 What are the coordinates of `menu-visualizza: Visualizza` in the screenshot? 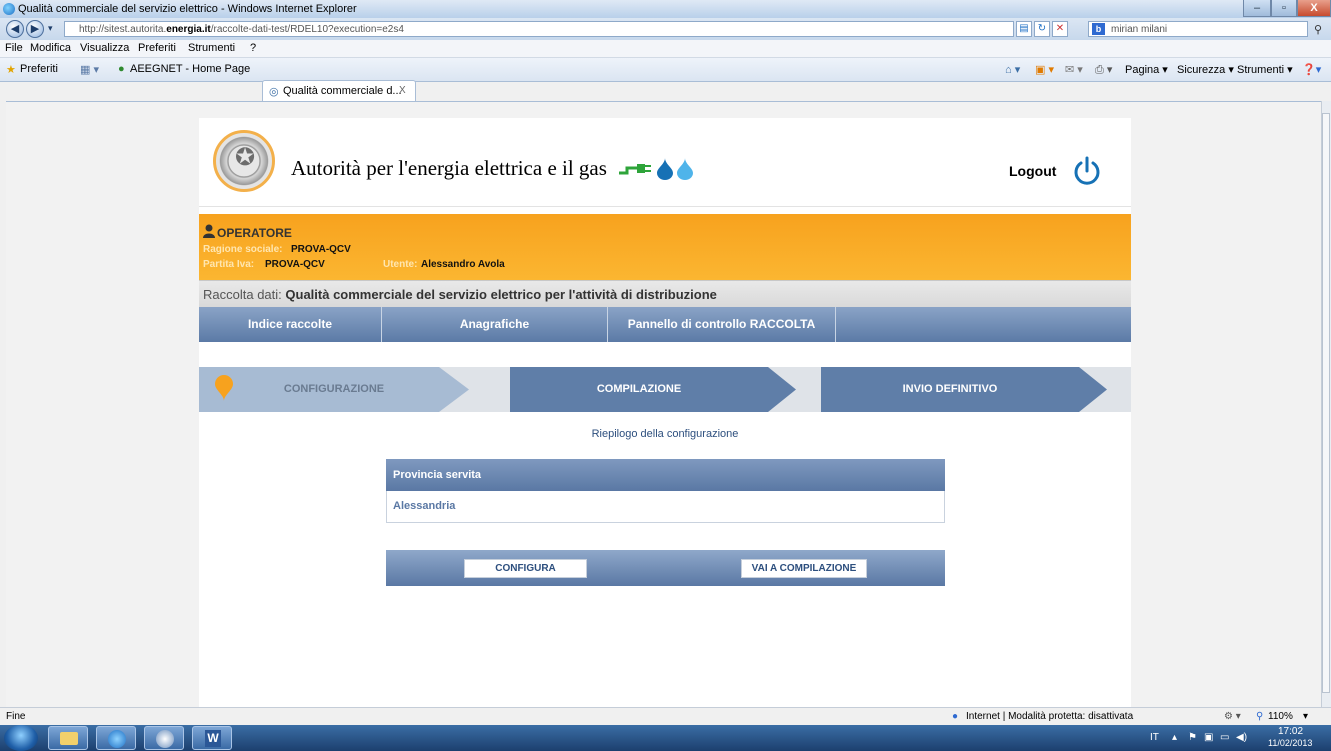 It's located at (104, 48).